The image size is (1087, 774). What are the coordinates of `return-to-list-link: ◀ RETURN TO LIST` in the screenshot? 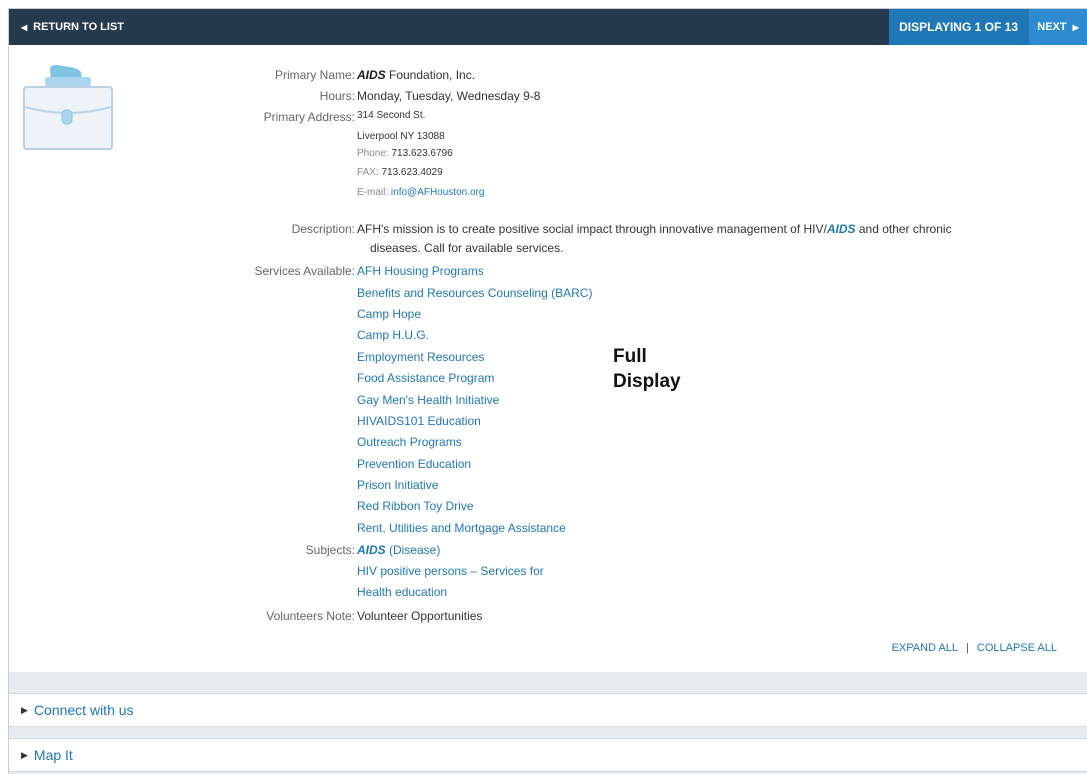 It's located at (66, 27).